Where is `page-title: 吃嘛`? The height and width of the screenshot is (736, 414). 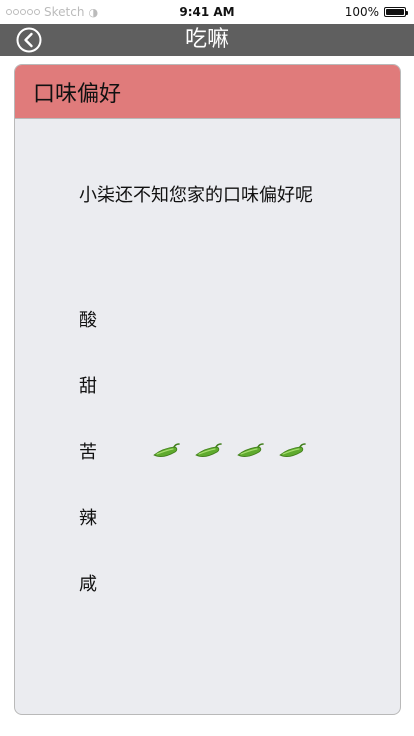
page-title: 吃嘛 is located at coordinates (206, 39).